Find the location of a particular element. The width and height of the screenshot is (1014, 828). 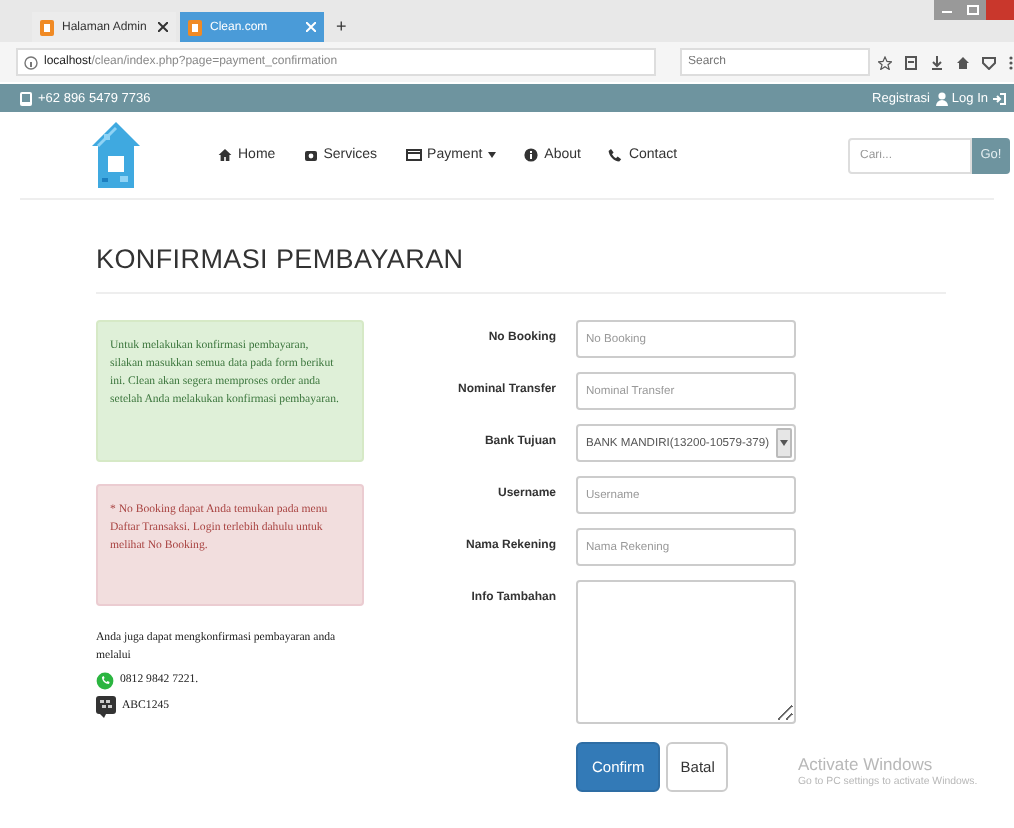

star-icon is located at coordinates (885, 62).